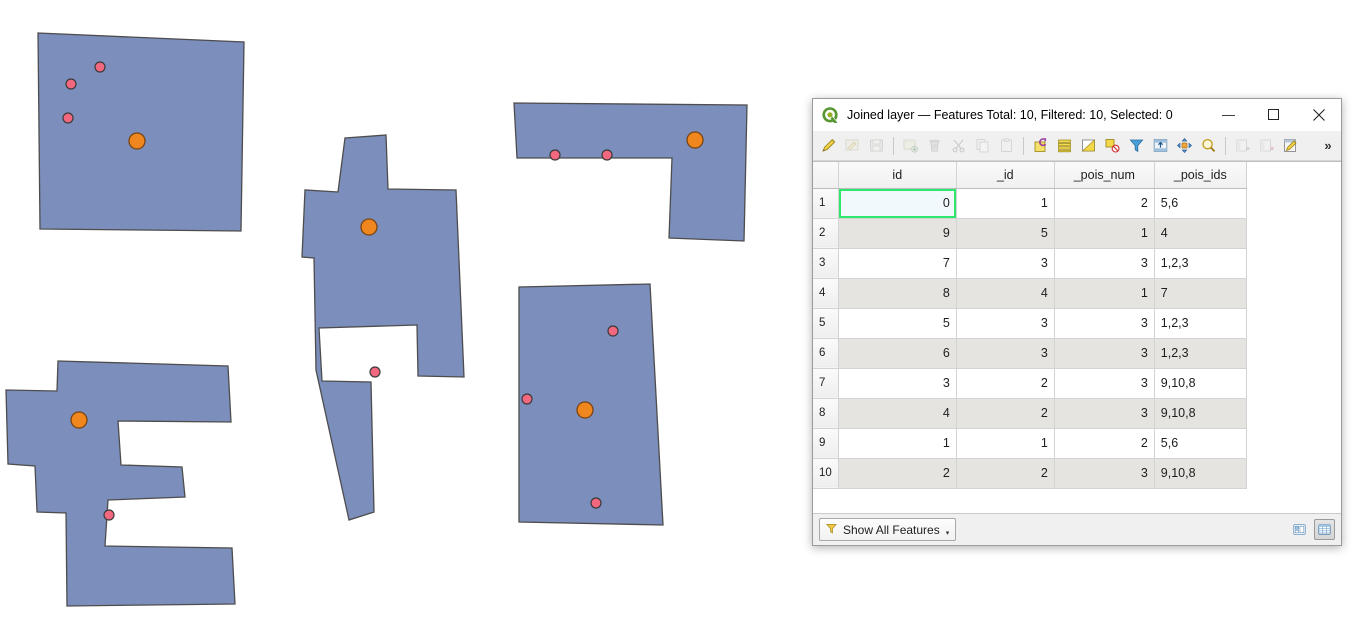  What do you see at coordinates (1273, 115) in the screenshot?
I see `maximize-button` at bounding box center [1273, 115].